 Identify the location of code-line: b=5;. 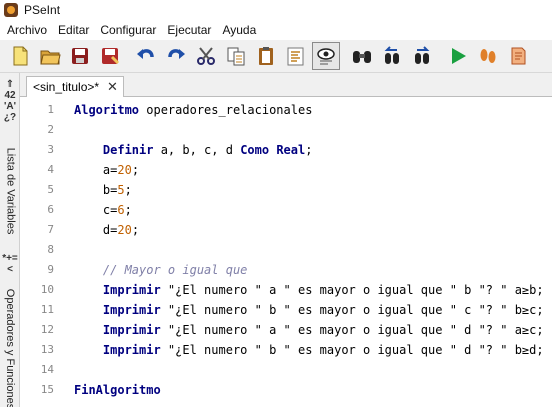
(103, 190).